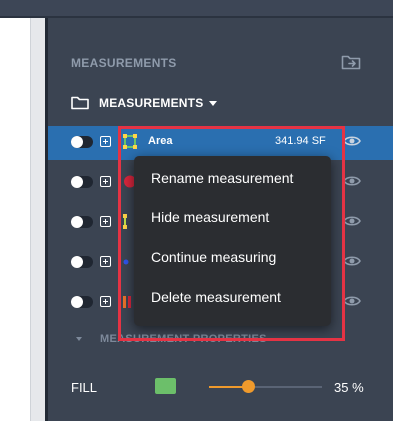 The width and height of the screenshot is (393, 421). Describe the element at coordinates (124, 63) in the screenshot. I see `section-header: MEASUREMENTS` at that location.